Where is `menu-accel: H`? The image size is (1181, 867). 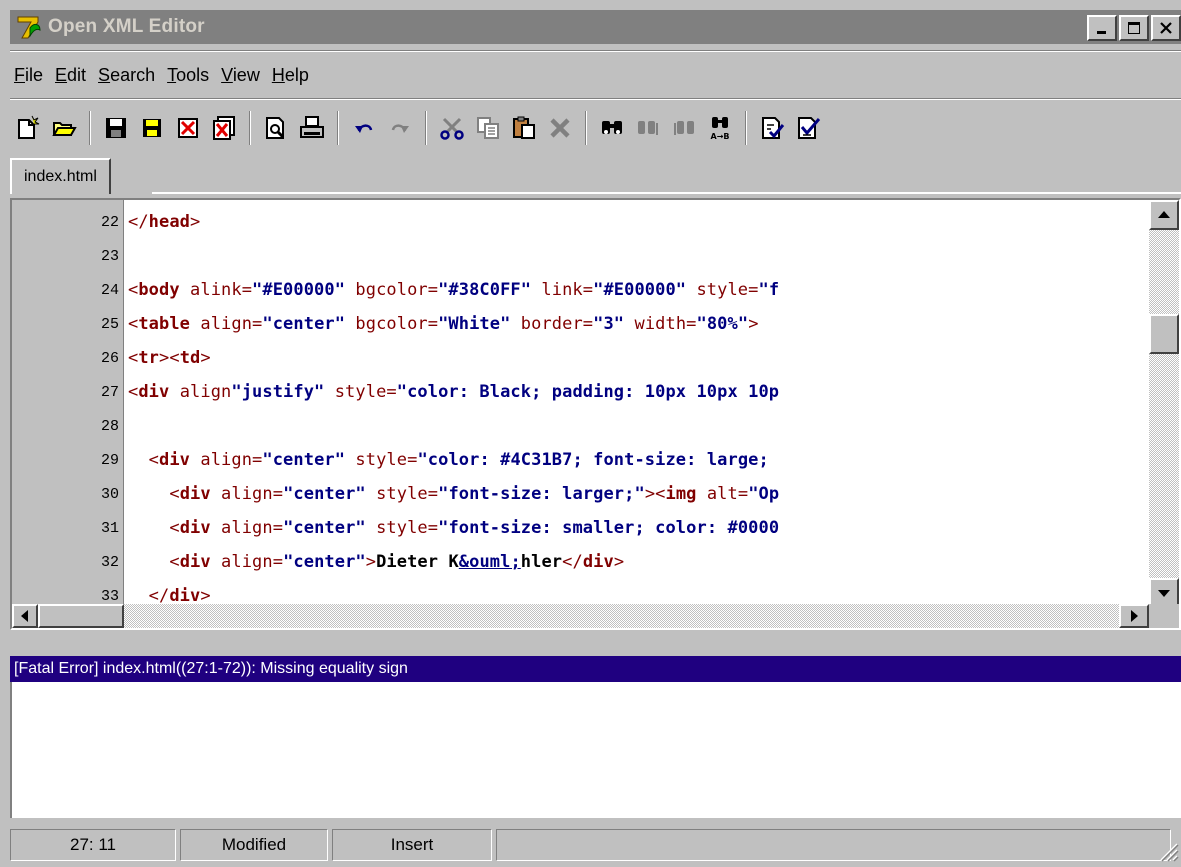
menu-accel: H is located at coordinates (278, 74).